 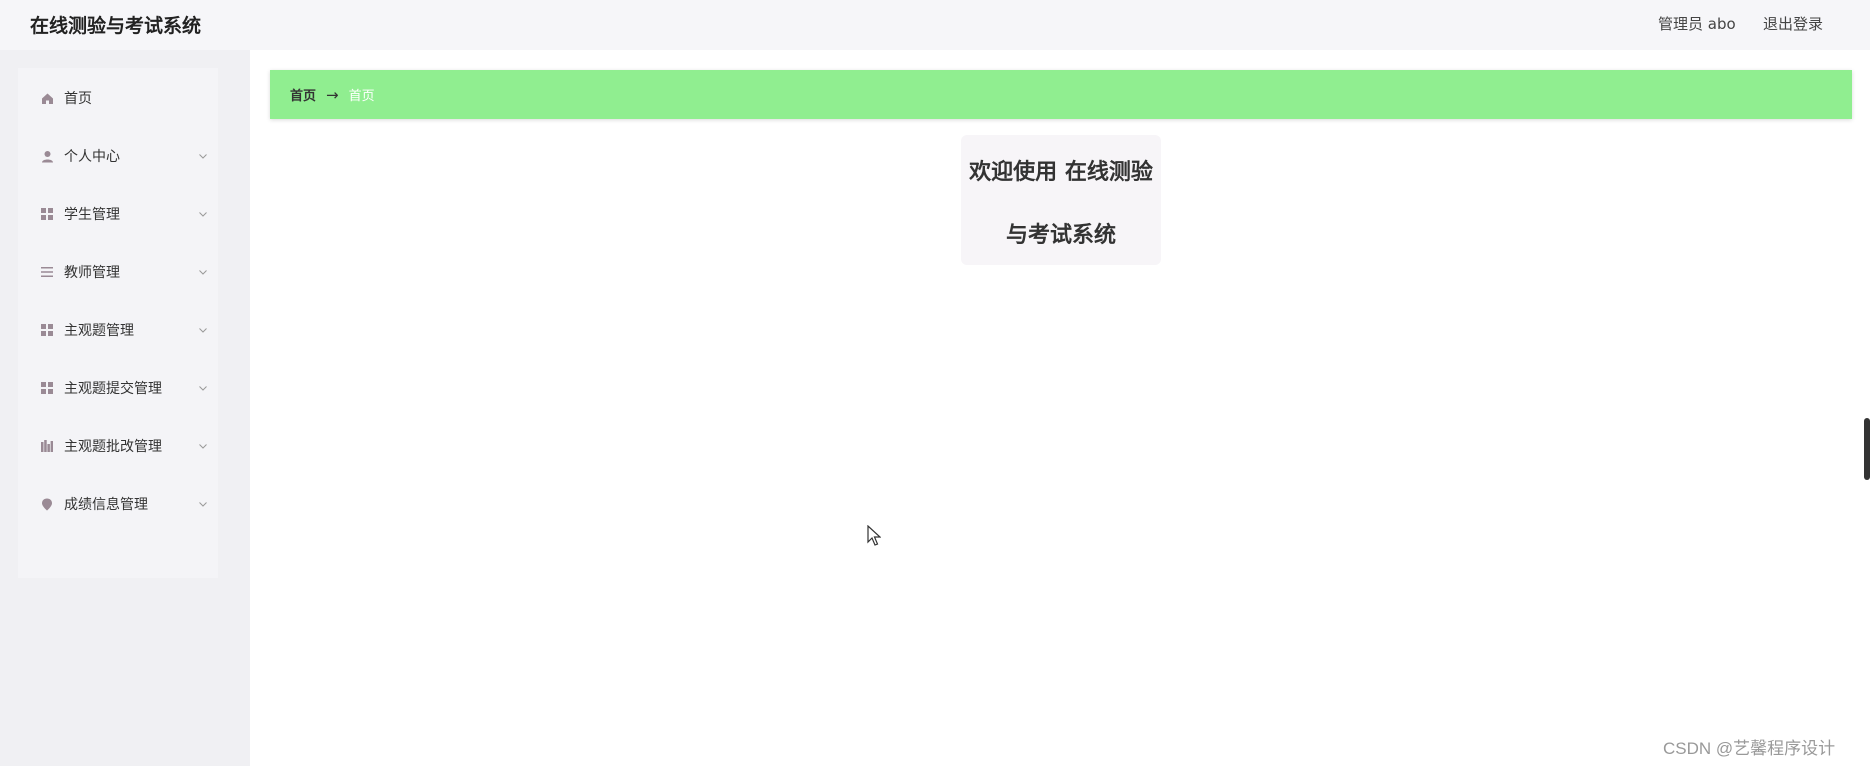 What do you see at coordinates (1749, 748) in the screenshot?
I see `watermark: CSDN @艺馨程序设计` at bounding box center [1749, 748].